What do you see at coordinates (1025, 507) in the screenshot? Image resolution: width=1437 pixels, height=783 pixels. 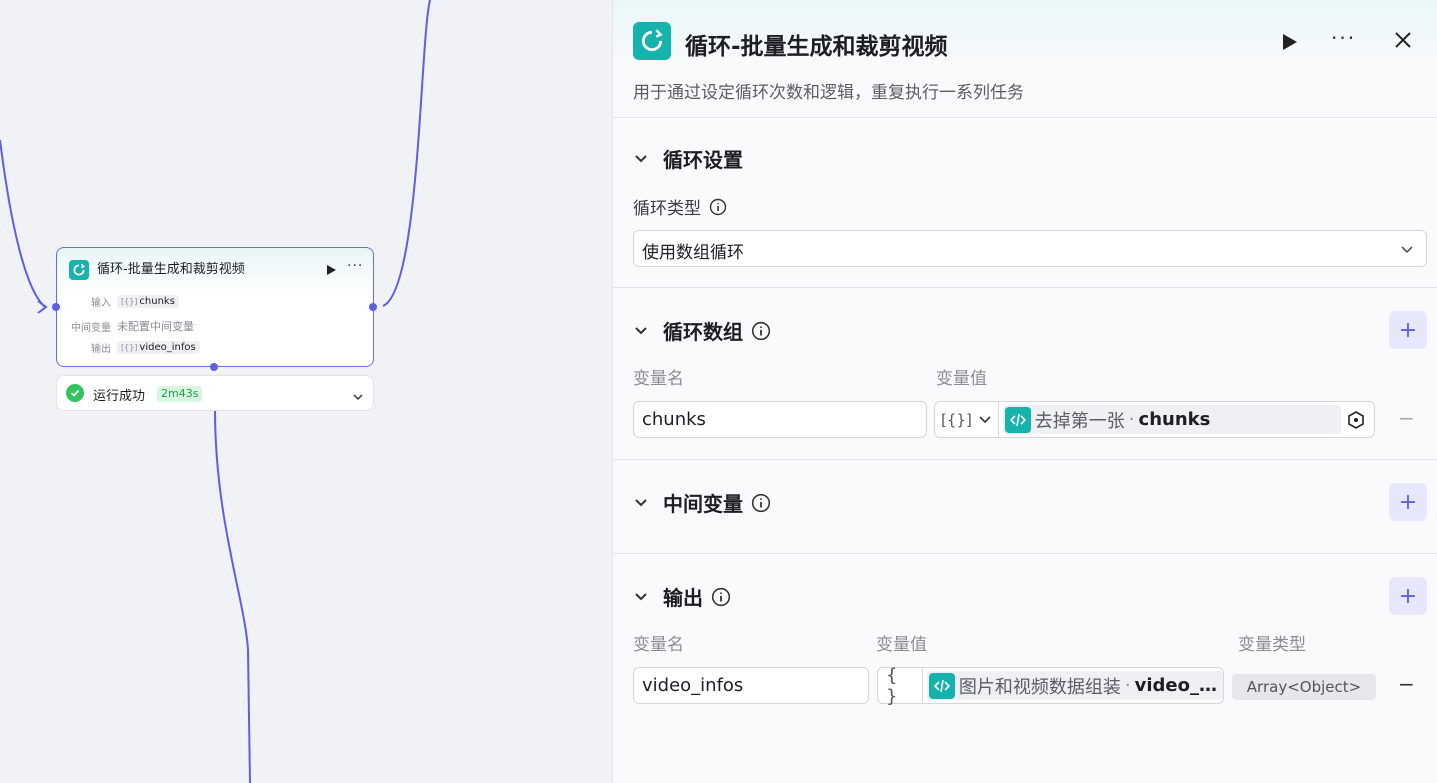 I see `section-intermediate: 中间变量 +` at bounding box center [1025, 507].